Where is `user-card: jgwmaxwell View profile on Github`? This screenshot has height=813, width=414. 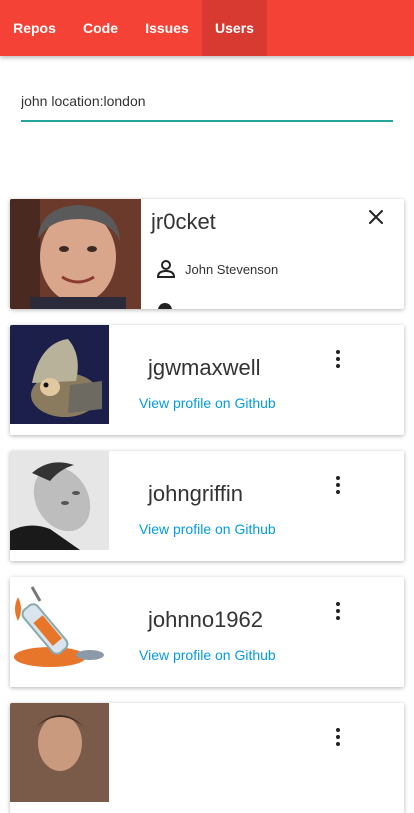 user-card: jgwmaxwell View profile on Github is located at coordinates (207, 380).